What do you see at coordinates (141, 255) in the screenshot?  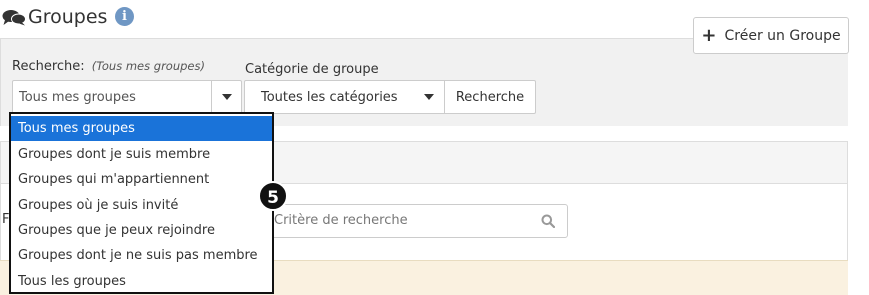 I see `dropdown-option: Groupes dont je ne suis pas membre` at bounding box center [141, 255].